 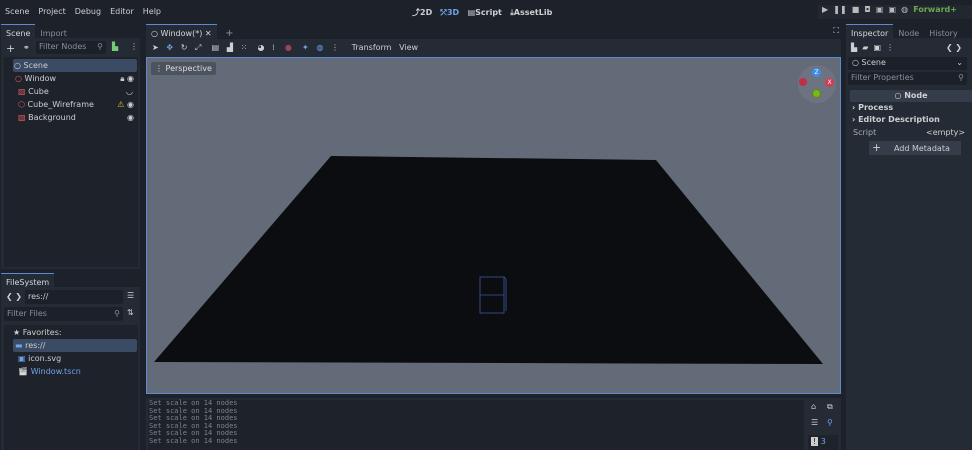 What do you see at coordinates (450, 12) in the screenshot?
I see `mode-3d-button: ⤱3D` at bounding box center [450, 12].